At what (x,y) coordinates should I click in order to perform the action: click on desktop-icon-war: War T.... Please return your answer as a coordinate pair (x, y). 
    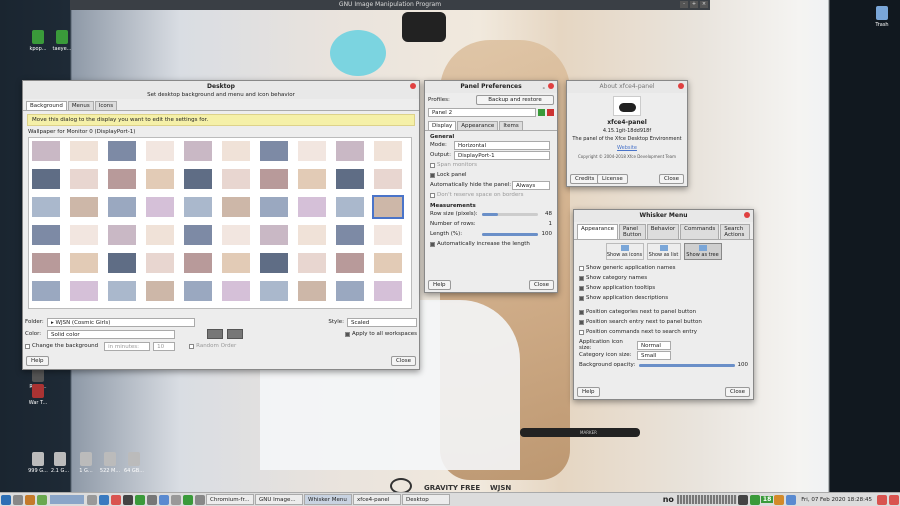
    Looking at the image, I should click on (38, 395).